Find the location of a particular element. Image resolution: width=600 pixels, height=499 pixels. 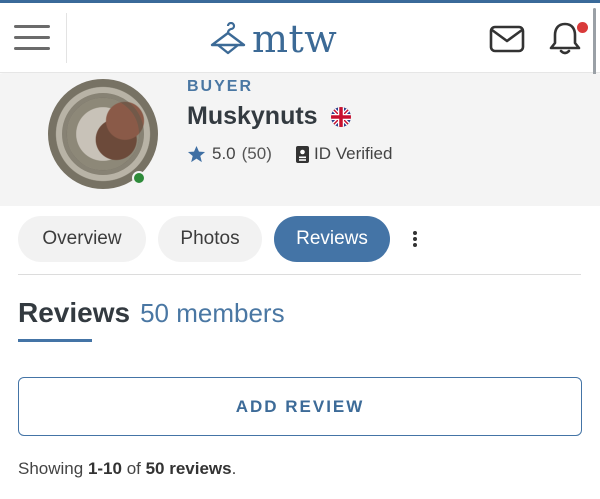

notification-badge is located at coordinates (582, 27).